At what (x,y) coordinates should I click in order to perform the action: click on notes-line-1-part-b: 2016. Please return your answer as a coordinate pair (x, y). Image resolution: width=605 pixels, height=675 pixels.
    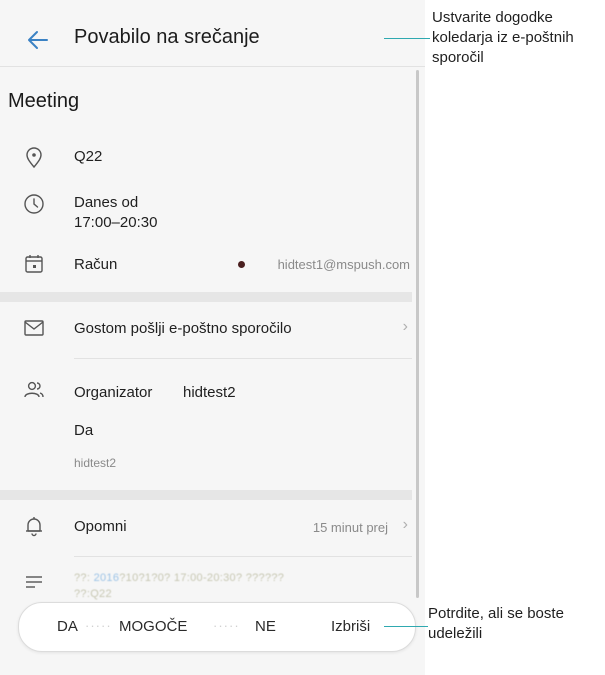
    Looking at the image, I should click on (106, 578).